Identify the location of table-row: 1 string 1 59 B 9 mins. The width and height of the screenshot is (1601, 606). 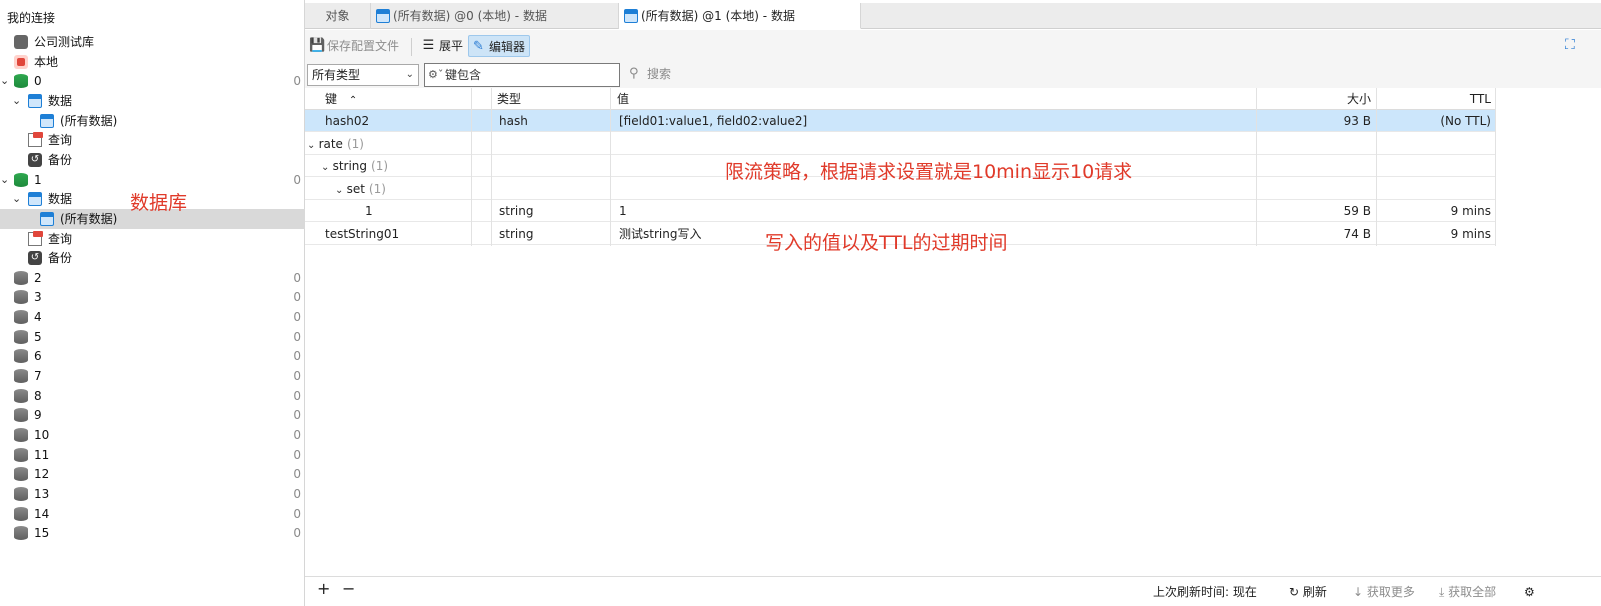
(900, 211).